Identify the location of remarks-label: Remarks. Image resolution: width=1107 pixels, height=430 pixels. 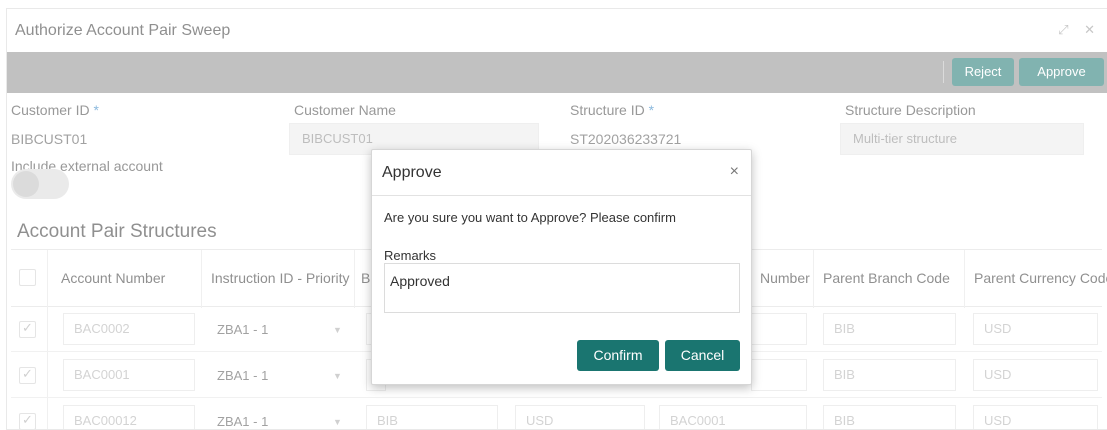
(410, 255).